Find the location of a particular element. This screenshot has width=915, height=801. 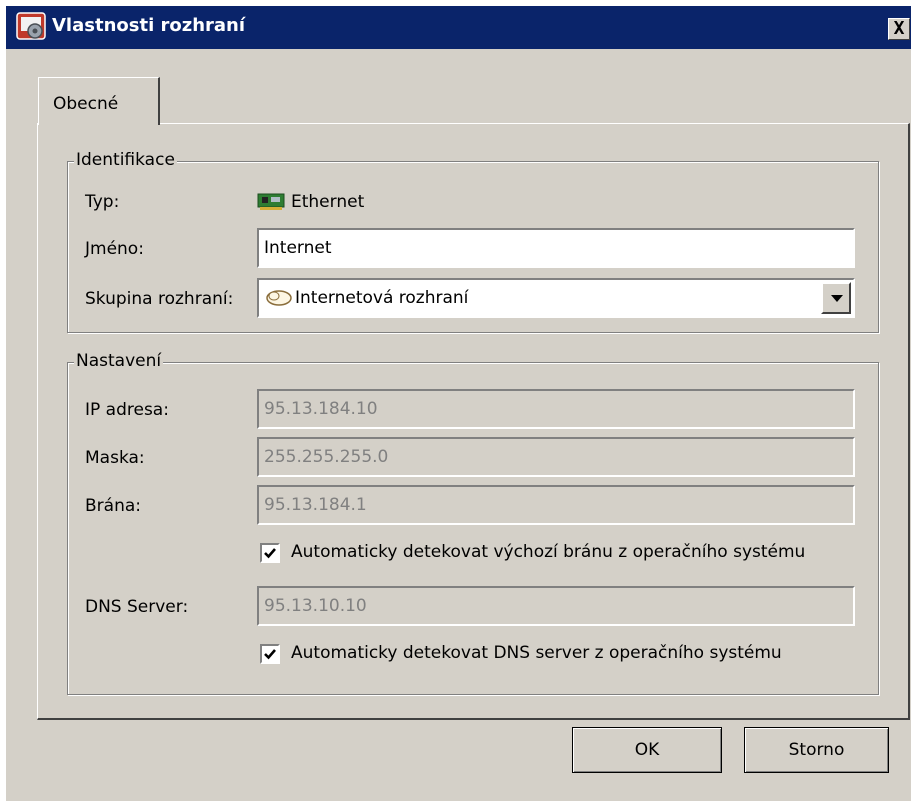

dns-label: DNS Server: is located at coordinates (137, 607).